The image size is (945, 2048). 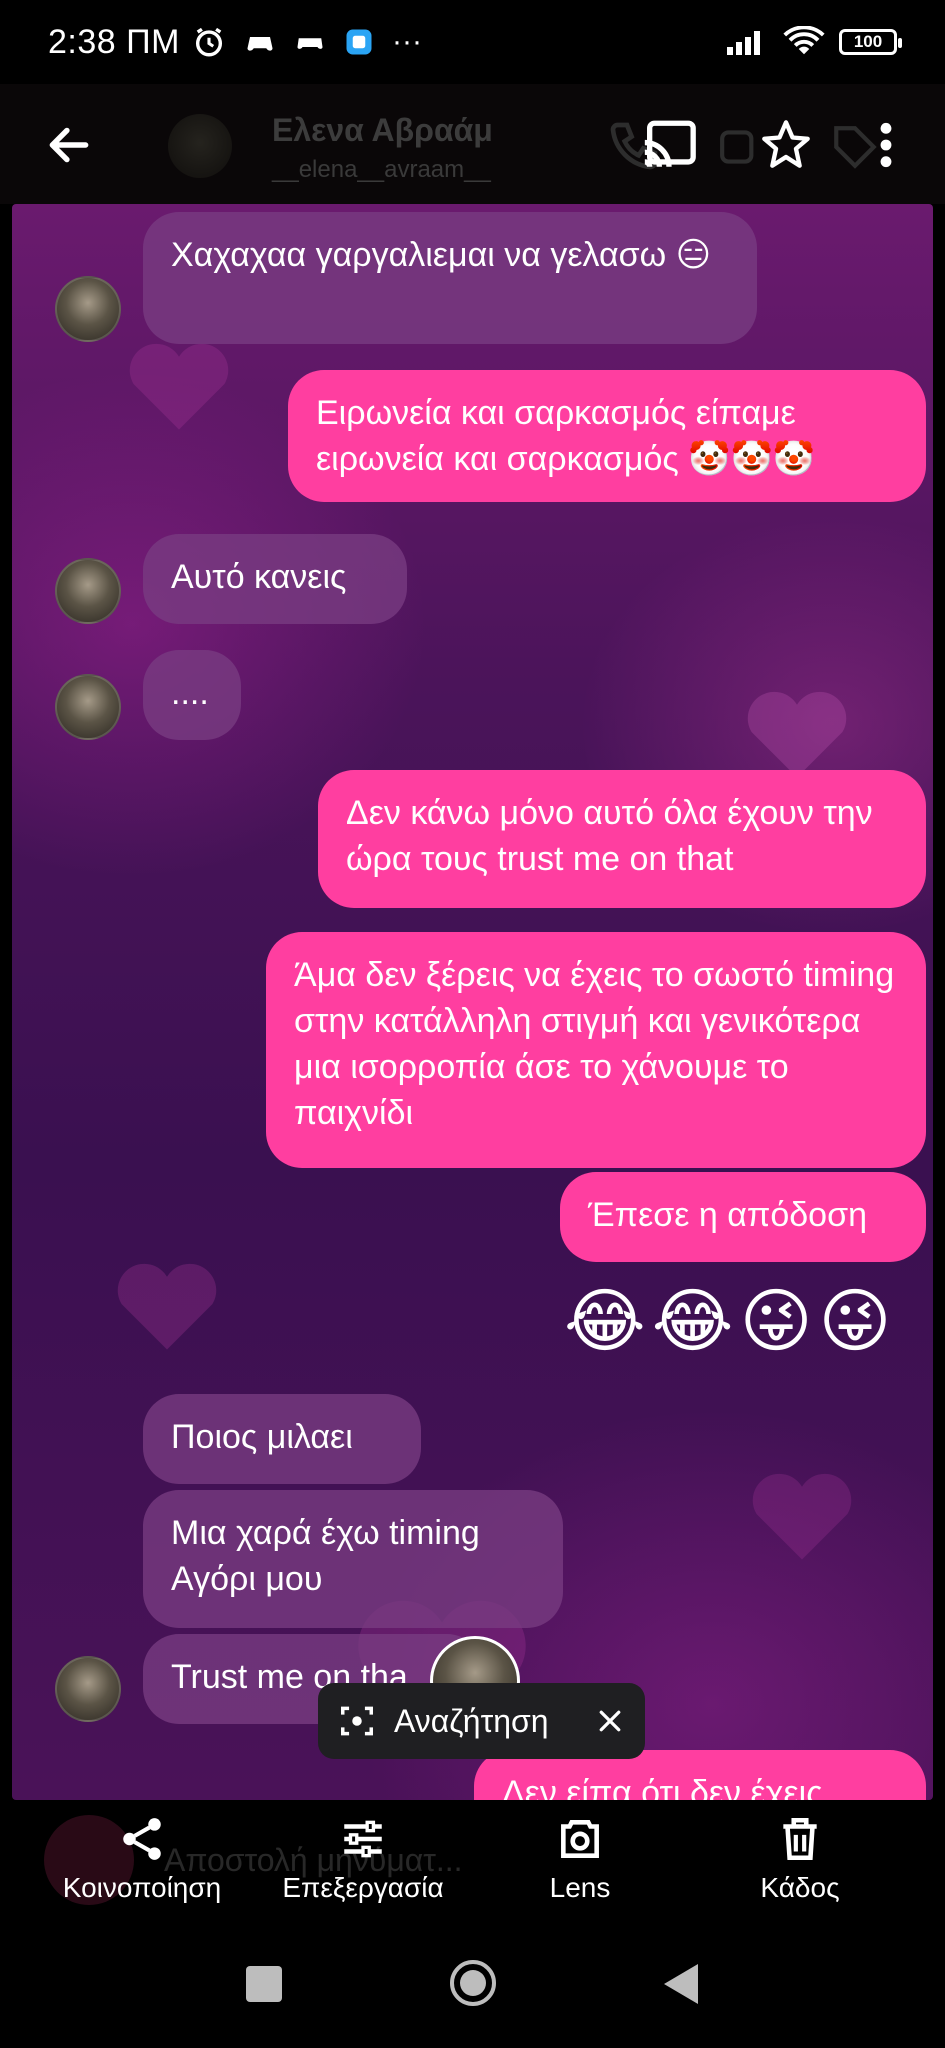 What do you see at coordinates (363, 1839) in the screenshot?
I see `sliders-icon` at bounding box center [363, 1839].